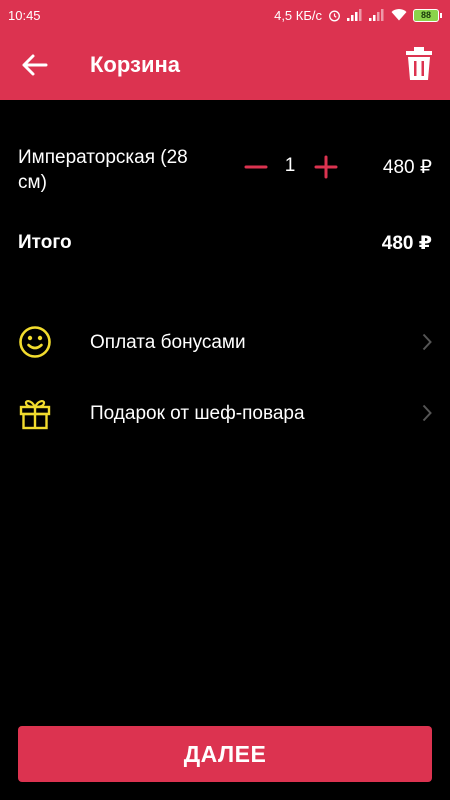  I want to click on increase-quantity-button, so click(326, 167).